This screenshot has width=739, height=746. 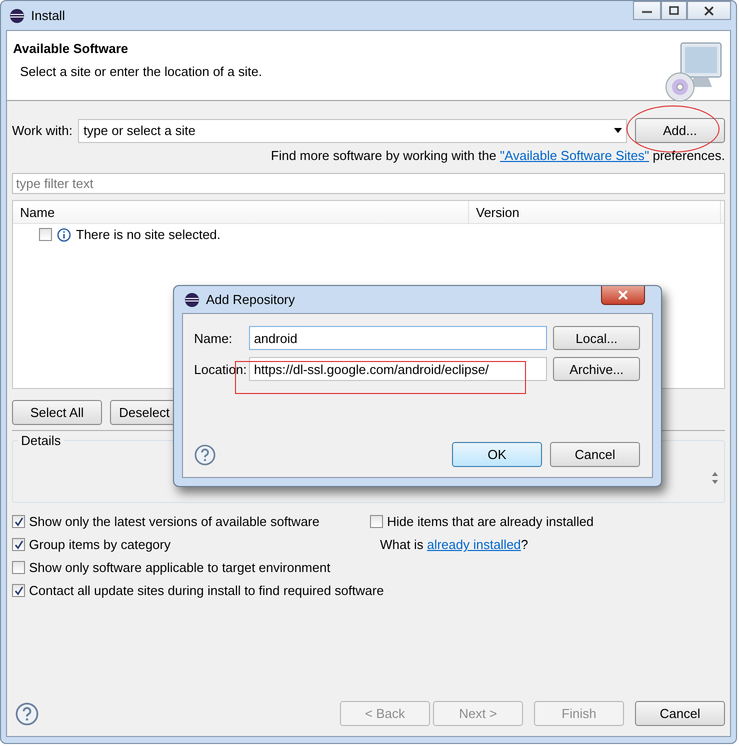 What do you see at coordinates (575, 155) in the screenshot?
I see `sites-link: "Available Software Sites"` at bounding box center [575, 155].